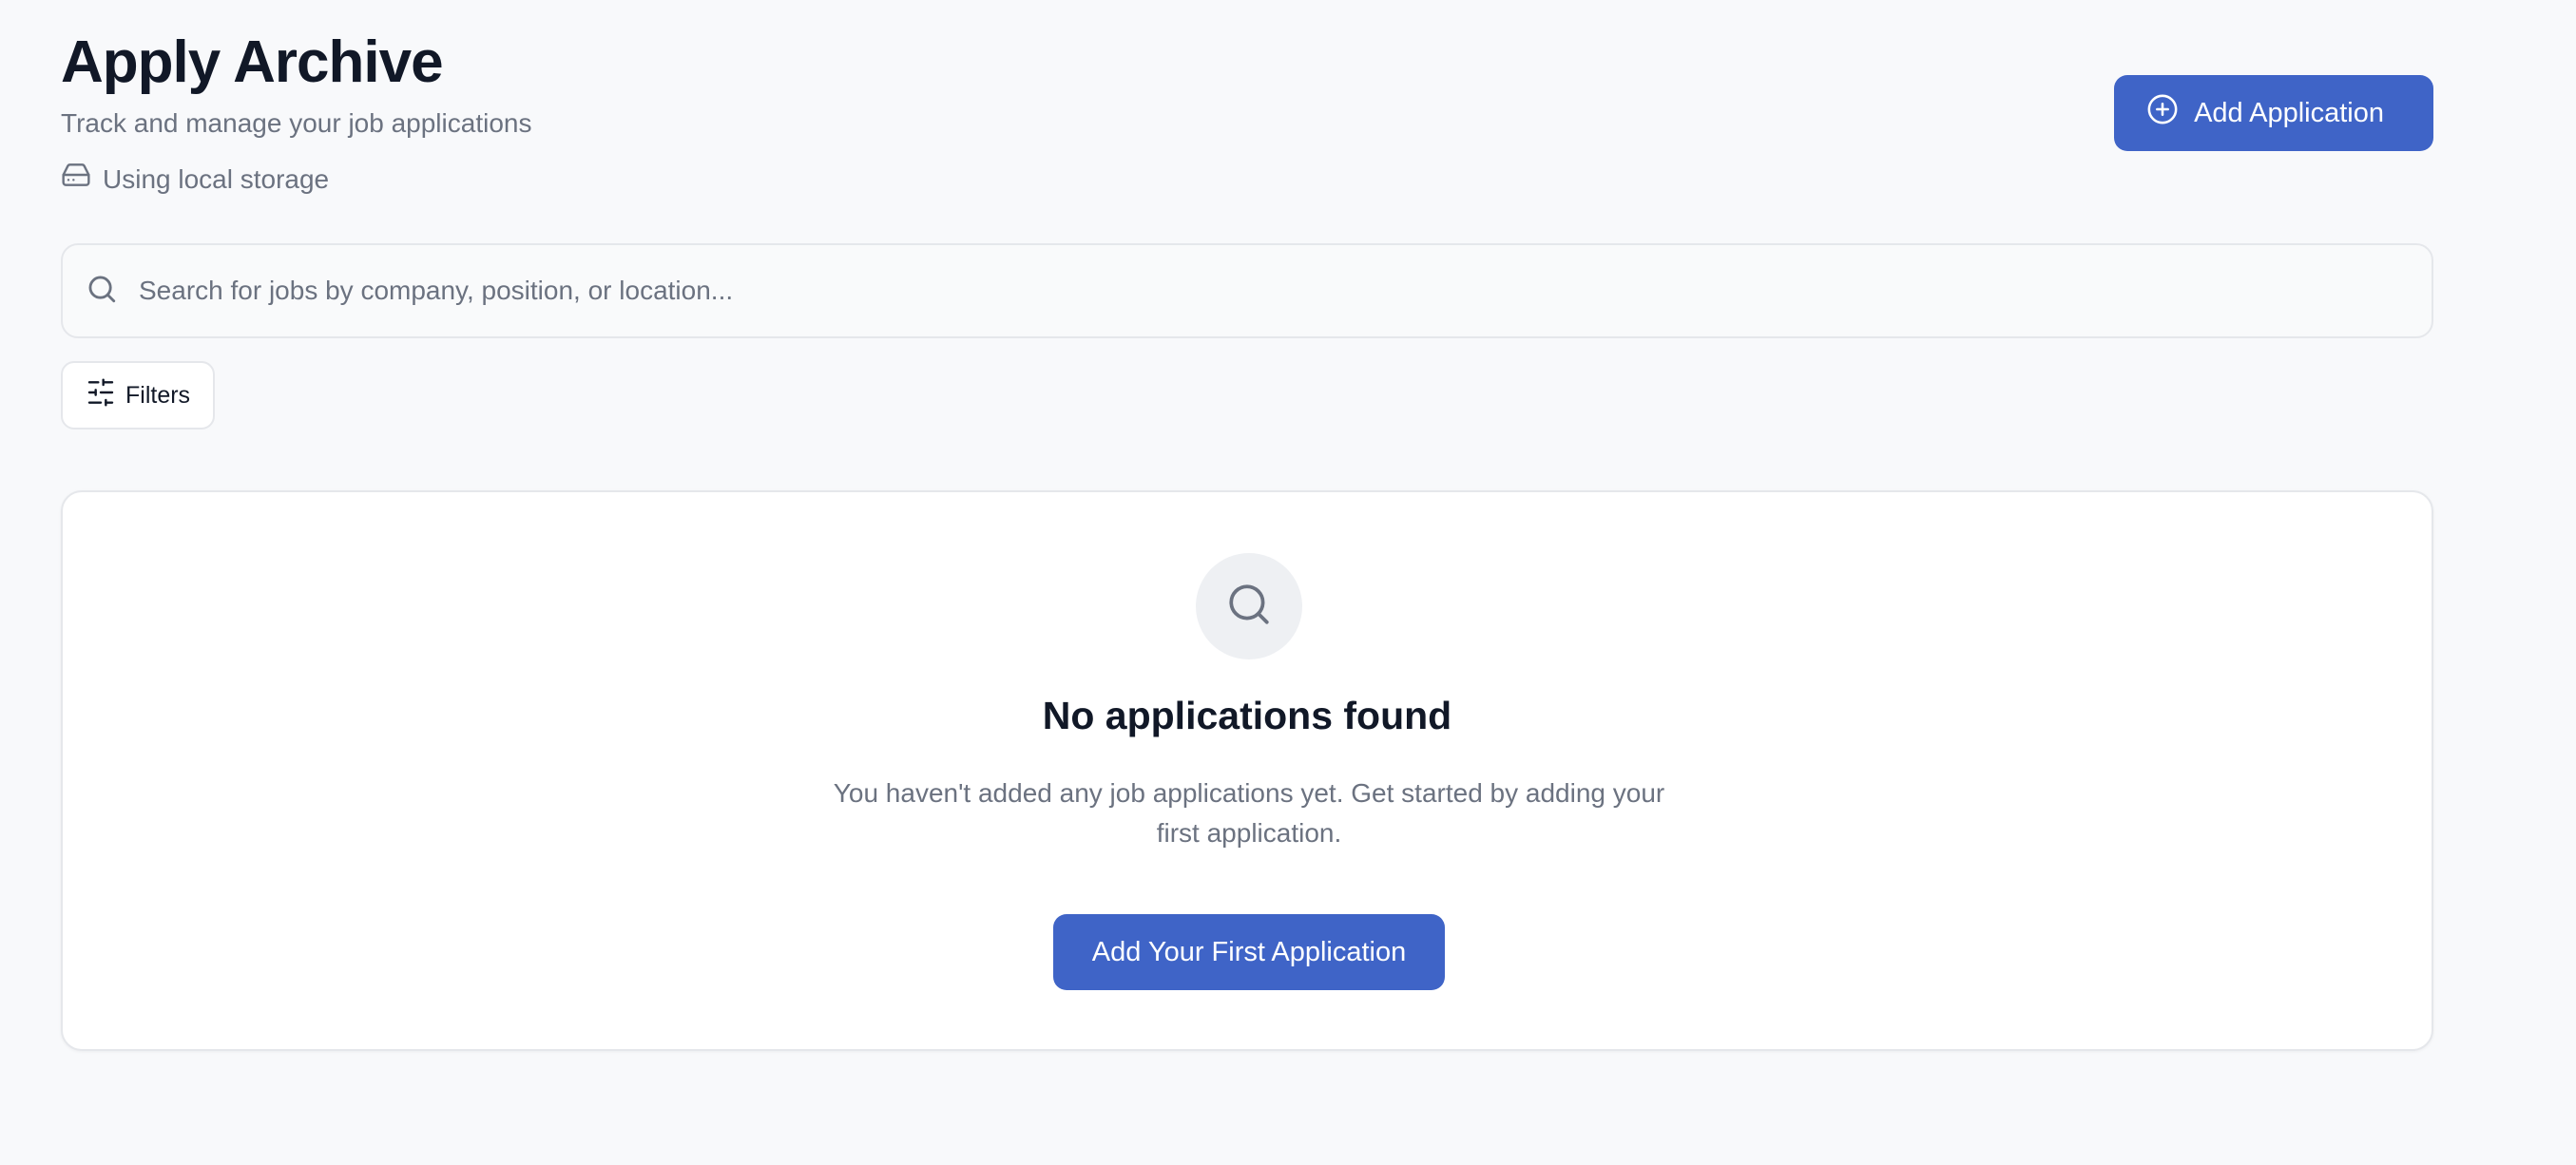  Describe the element at coordinates (1249, 952) in the screenshot. I see `add-first-application-button: Add Your First Application` at that location.